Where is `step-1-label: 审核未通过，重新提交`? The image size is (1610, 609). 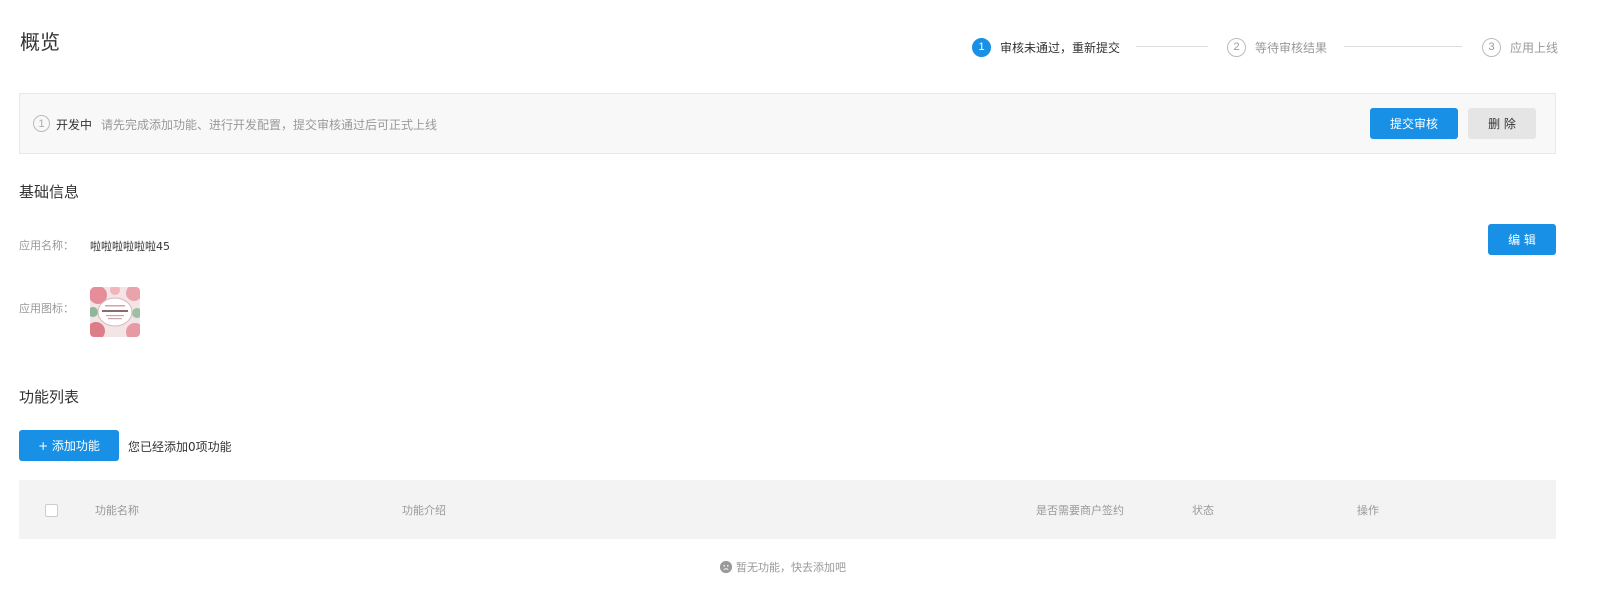
step-1-label: 审核未通过，重新提交 is located at coordinates (1060, 47).